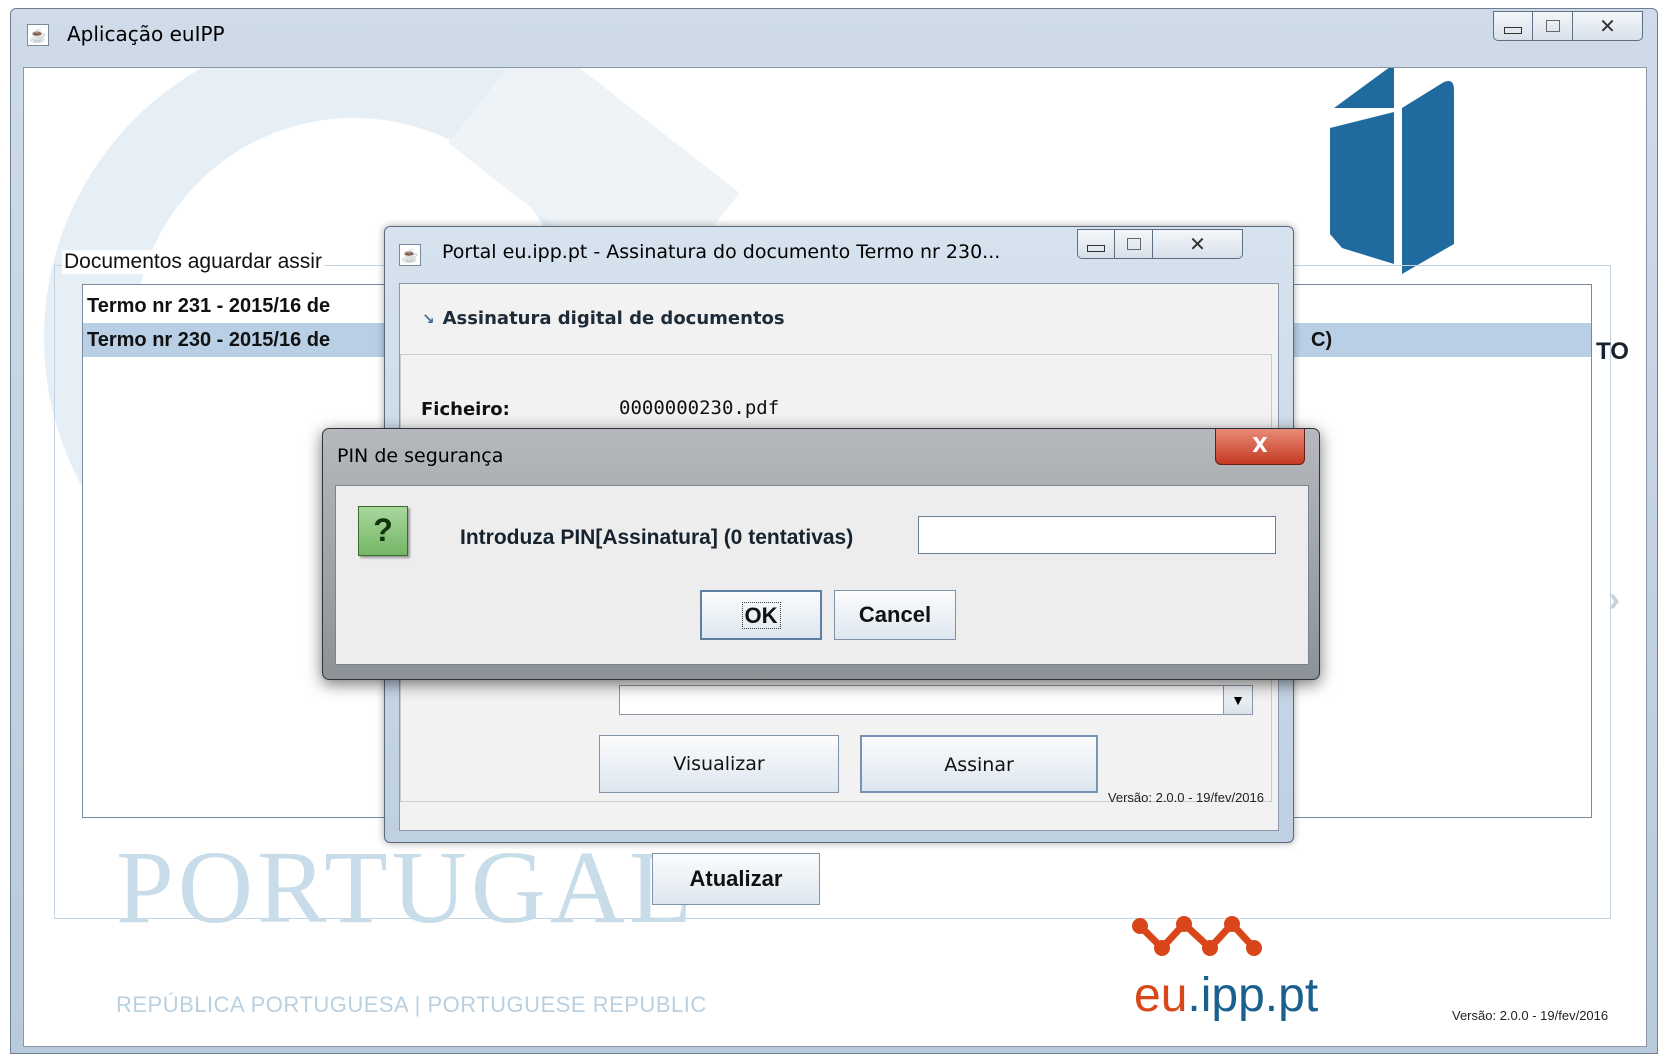 The image size is (1669, 1060). I want to click on euipp-dots-logo-icon, so click(1197, 936).